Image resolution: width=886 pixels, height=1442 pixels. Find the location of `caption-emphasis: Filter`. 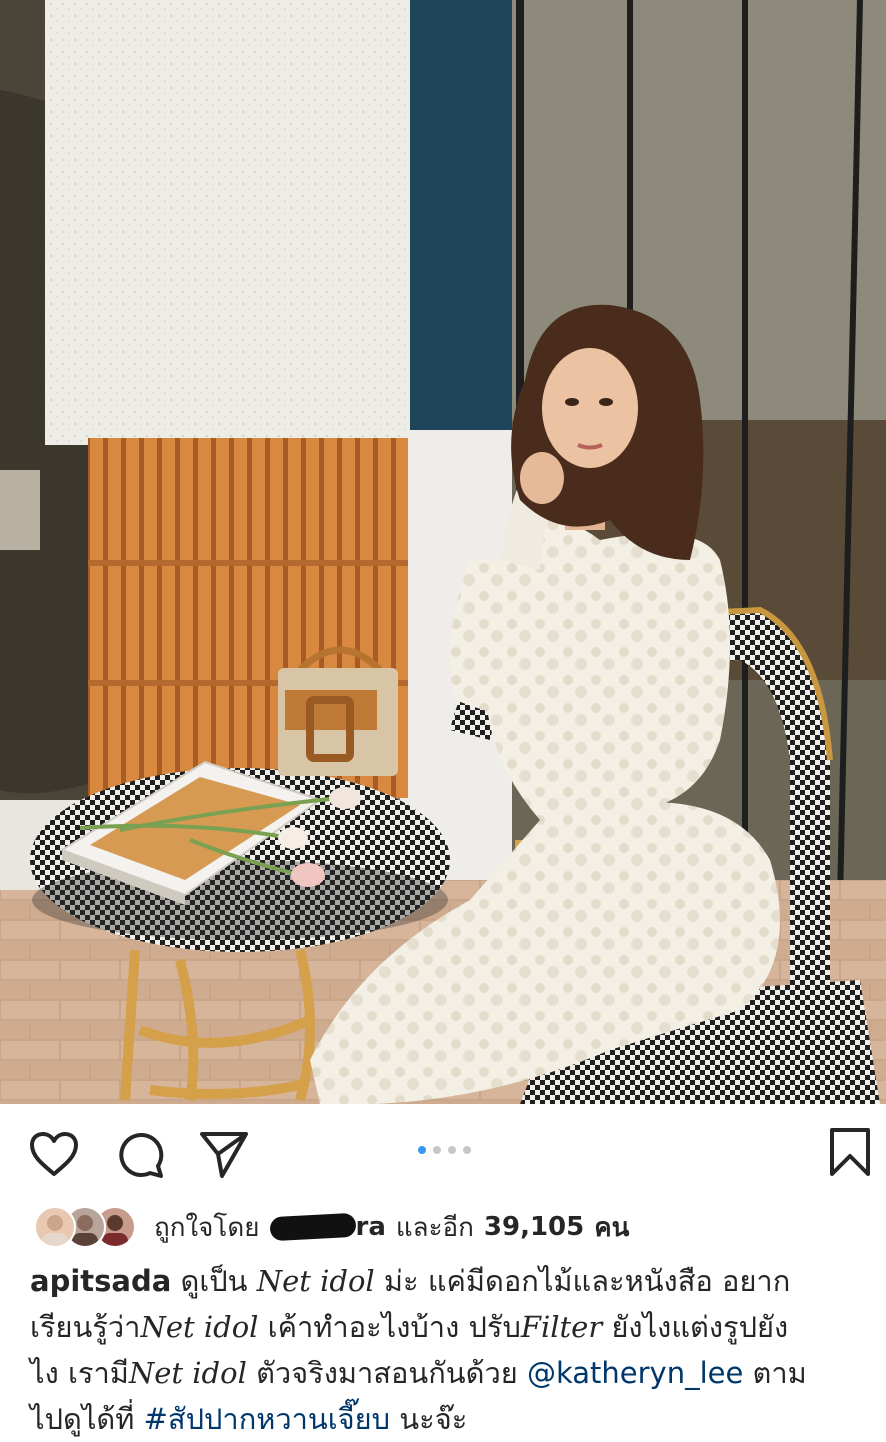

caption-emphasis: Filter is located at coordinates (561, 1327).